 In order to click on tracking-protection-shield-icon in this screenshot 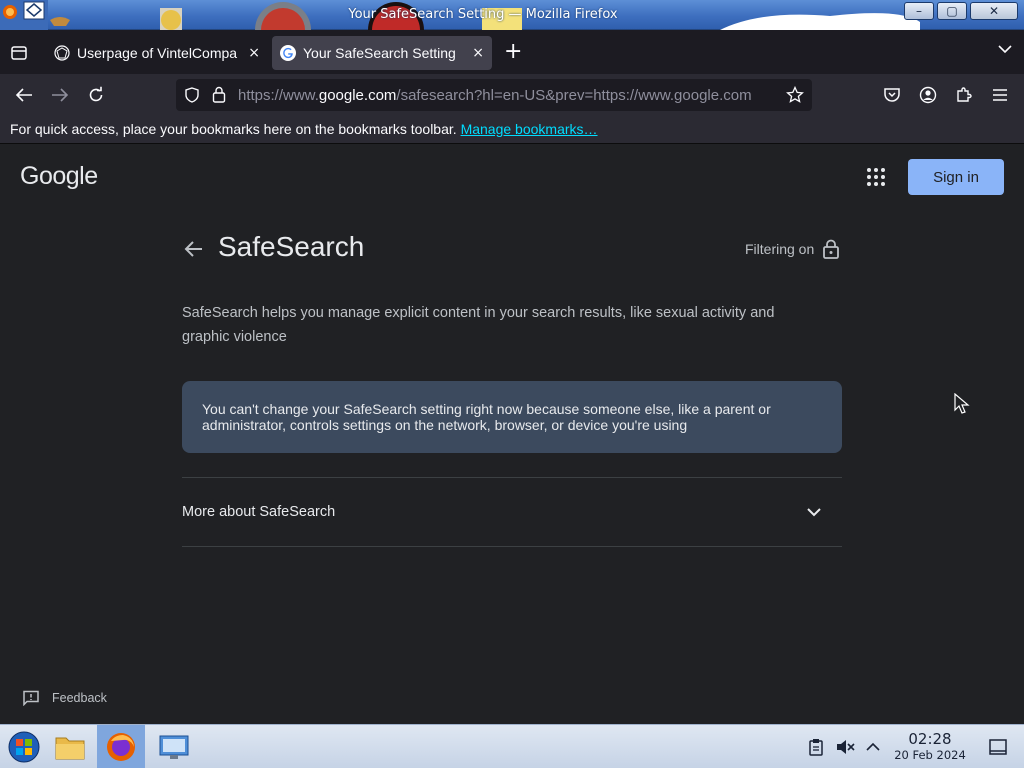, I will do `click(192, 95)`.